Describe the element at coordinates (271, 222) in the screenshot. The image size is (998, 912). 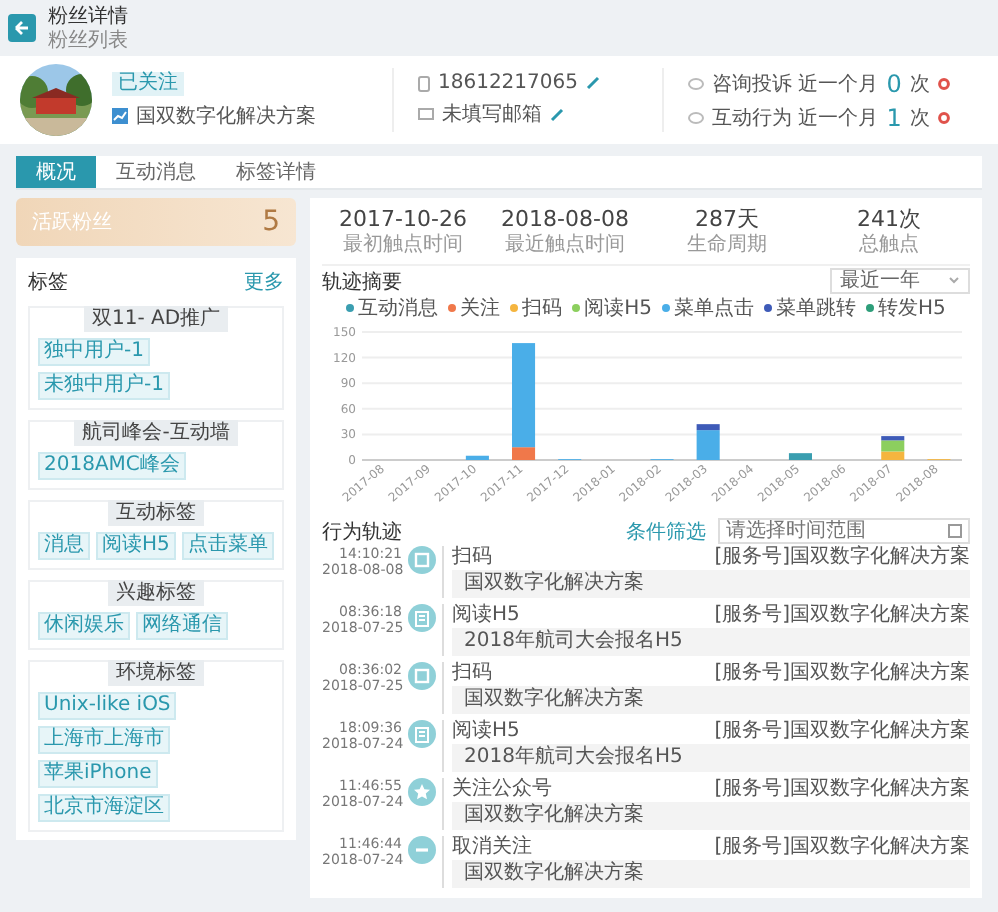
I see `score-value: 5` at that location.